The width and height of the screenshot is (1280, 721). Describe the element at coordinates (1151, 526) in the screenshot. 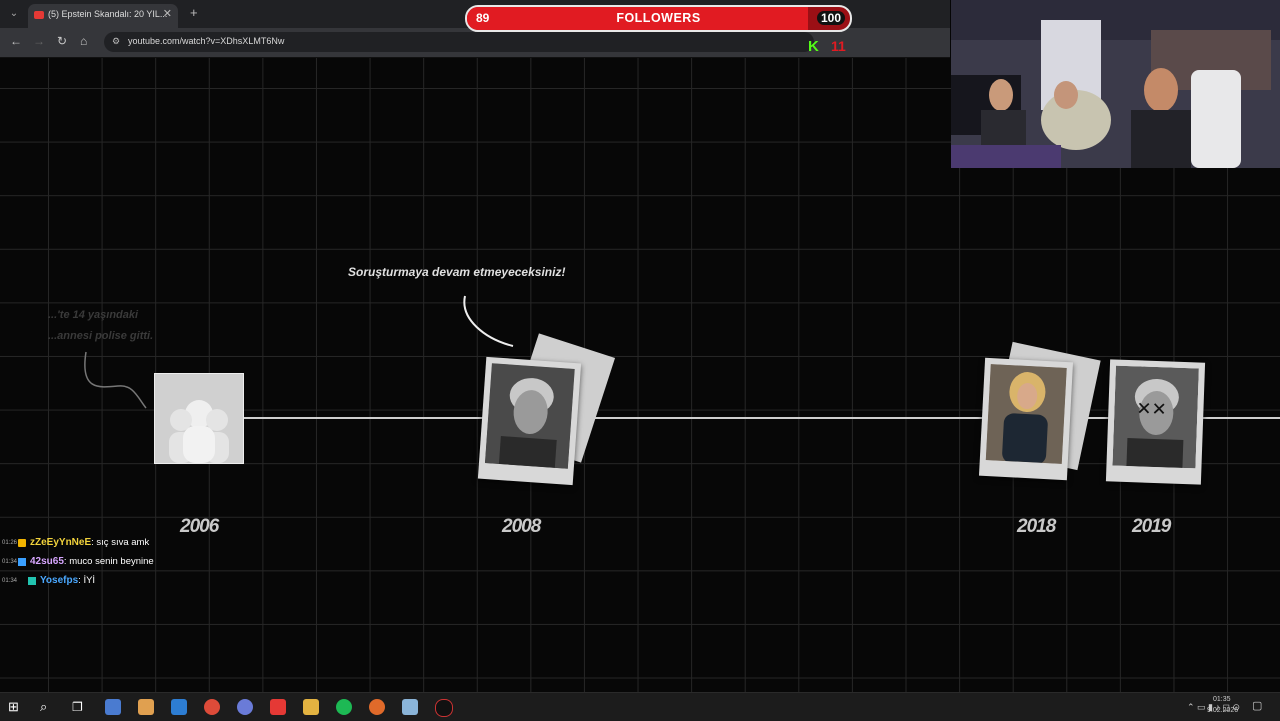

I see `year-2019: 2019` at that location.